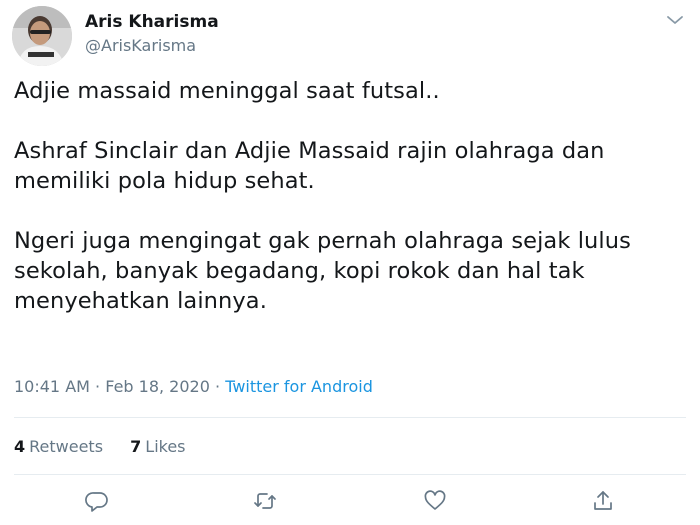  I want to click on tweet-actions, so click(350, 503).